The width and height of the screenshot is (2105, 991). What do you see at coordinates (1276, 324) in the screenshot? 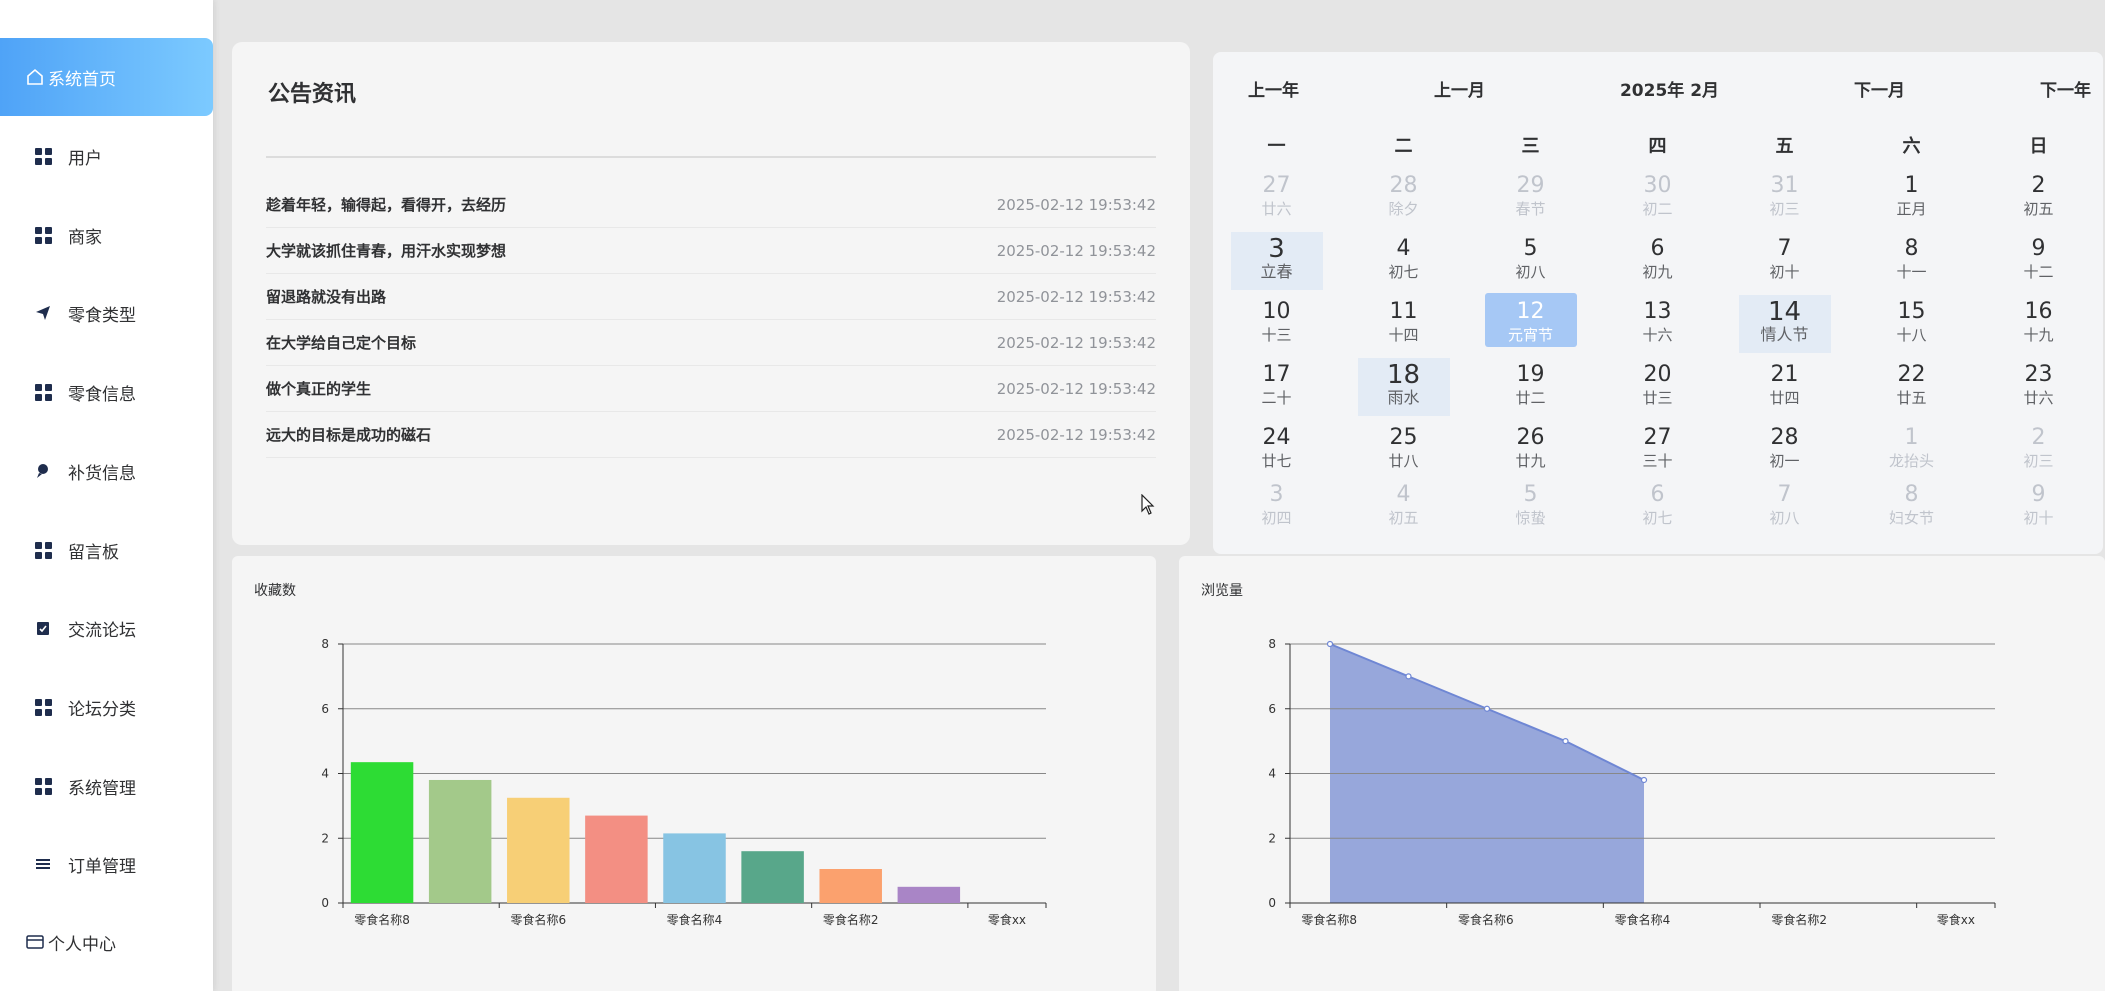
I see `calendar-day: 10 十三` at bounding box center [1276, 324].